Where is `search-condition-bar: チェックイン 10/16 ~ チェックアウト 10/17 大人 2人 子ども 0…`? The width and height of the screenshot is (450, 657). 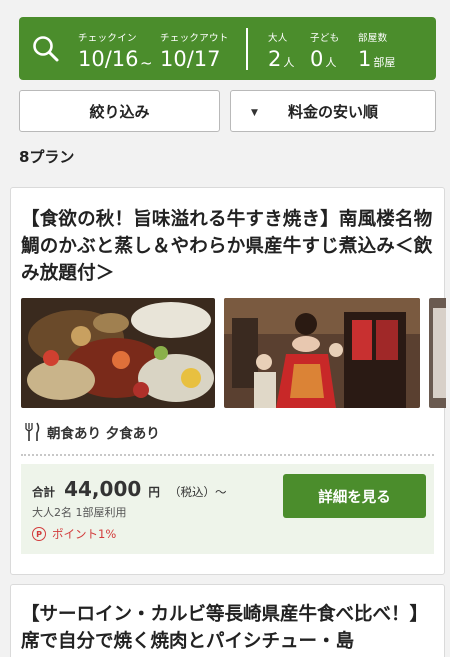
search-condition-bar: チェックイン 10/16 ~ チェックアウト 10/17 大人 2人 子ども 0… is located at coordinates (227, 48).